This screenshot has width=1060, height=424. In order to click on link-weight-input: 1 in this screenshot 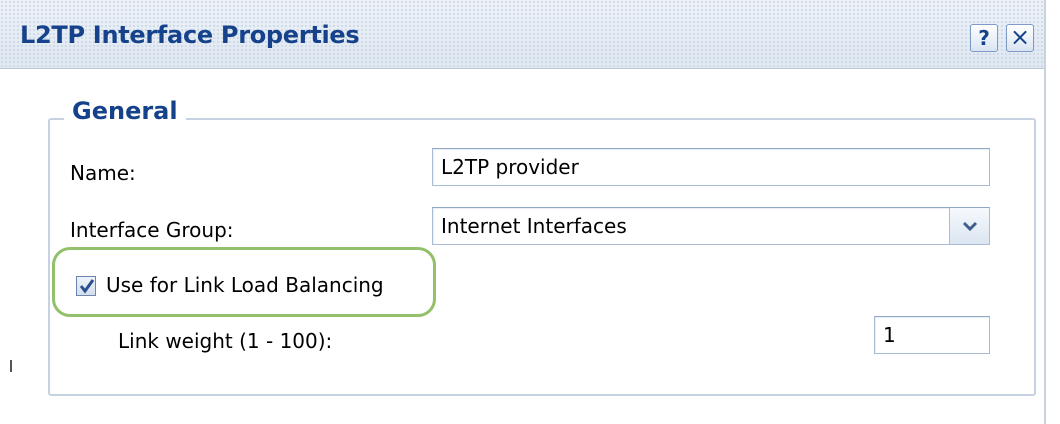, I will do `click(932, 335)`.